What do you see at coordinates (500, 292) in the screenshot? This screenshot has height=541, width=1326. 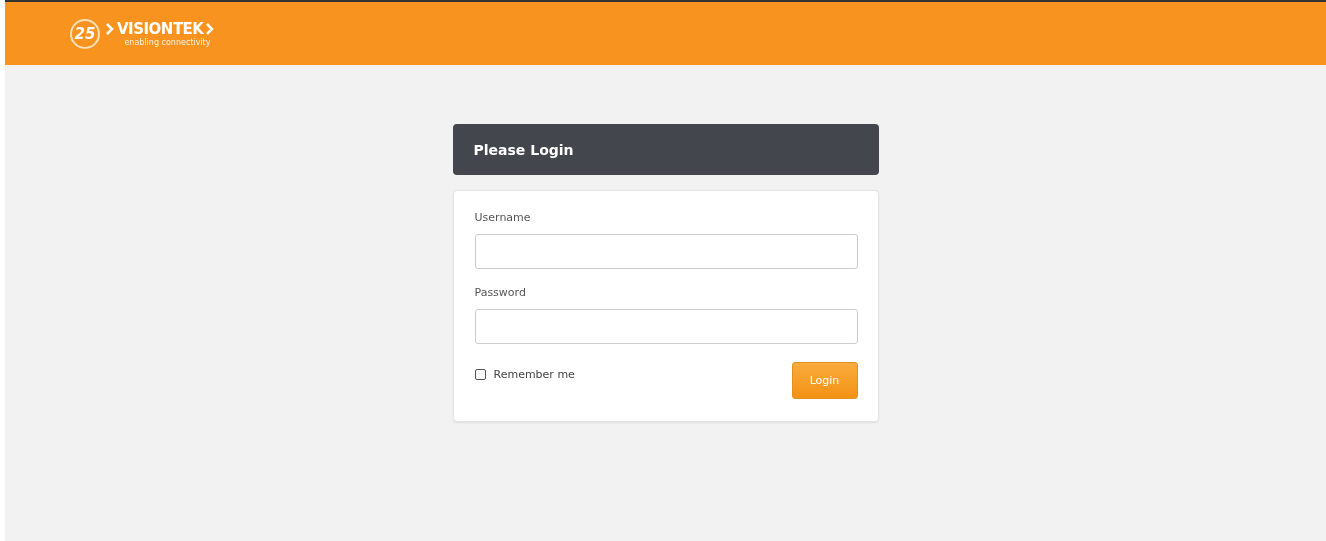 I see `field-label: Password` at bounding box center [500, 292].